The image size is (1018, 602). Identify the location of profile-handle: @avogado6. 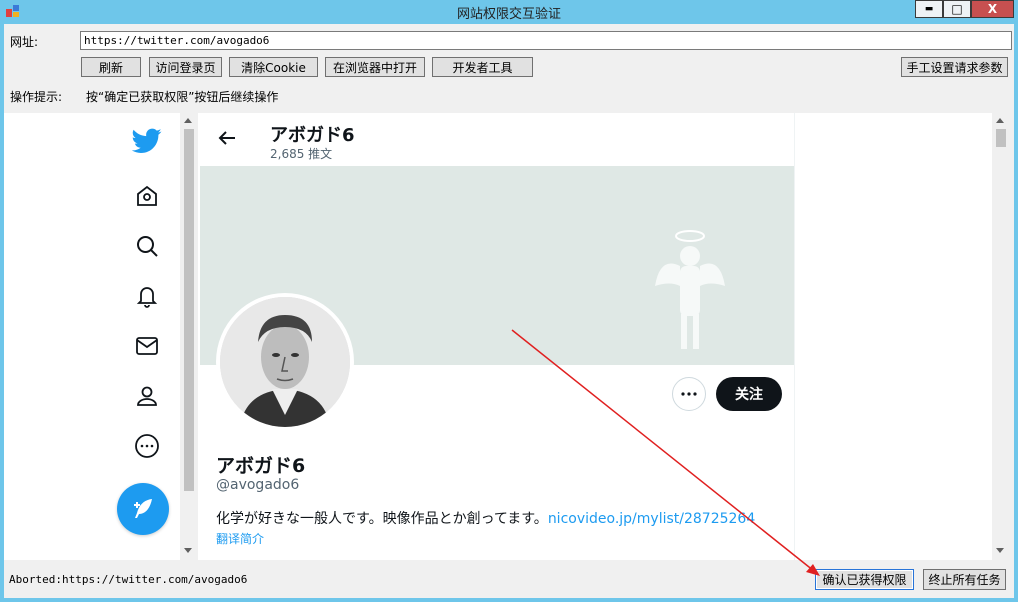
(258, 485).